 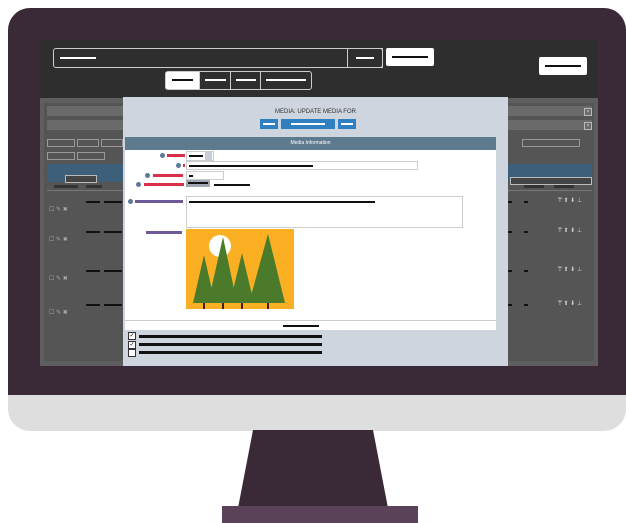 I want to click on description-textarea, so click(x=324, y=212).